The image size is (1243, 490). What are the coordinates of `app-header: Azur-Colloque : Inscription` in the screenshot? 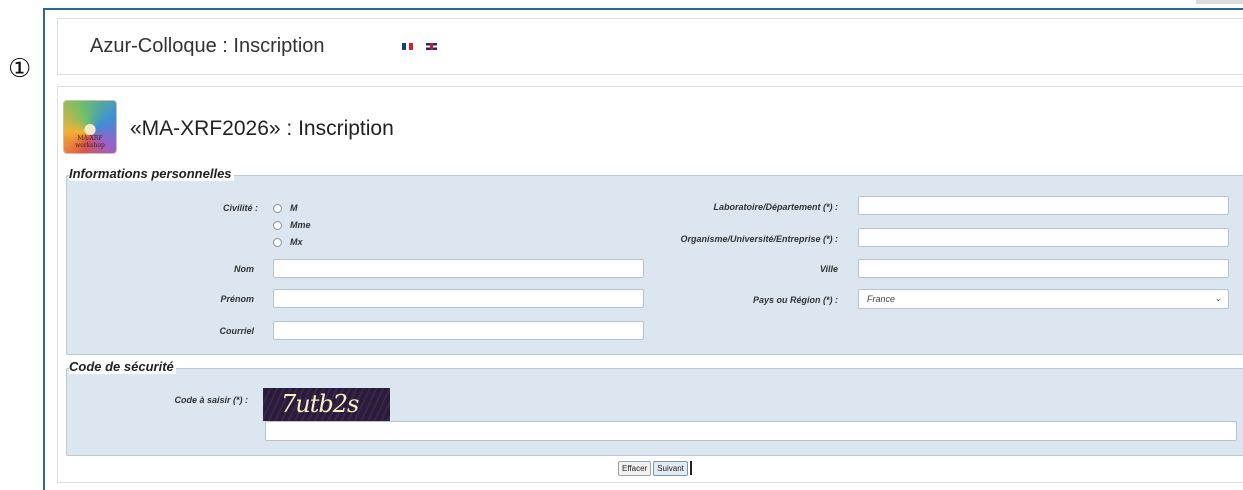 It's located at (650, 46).